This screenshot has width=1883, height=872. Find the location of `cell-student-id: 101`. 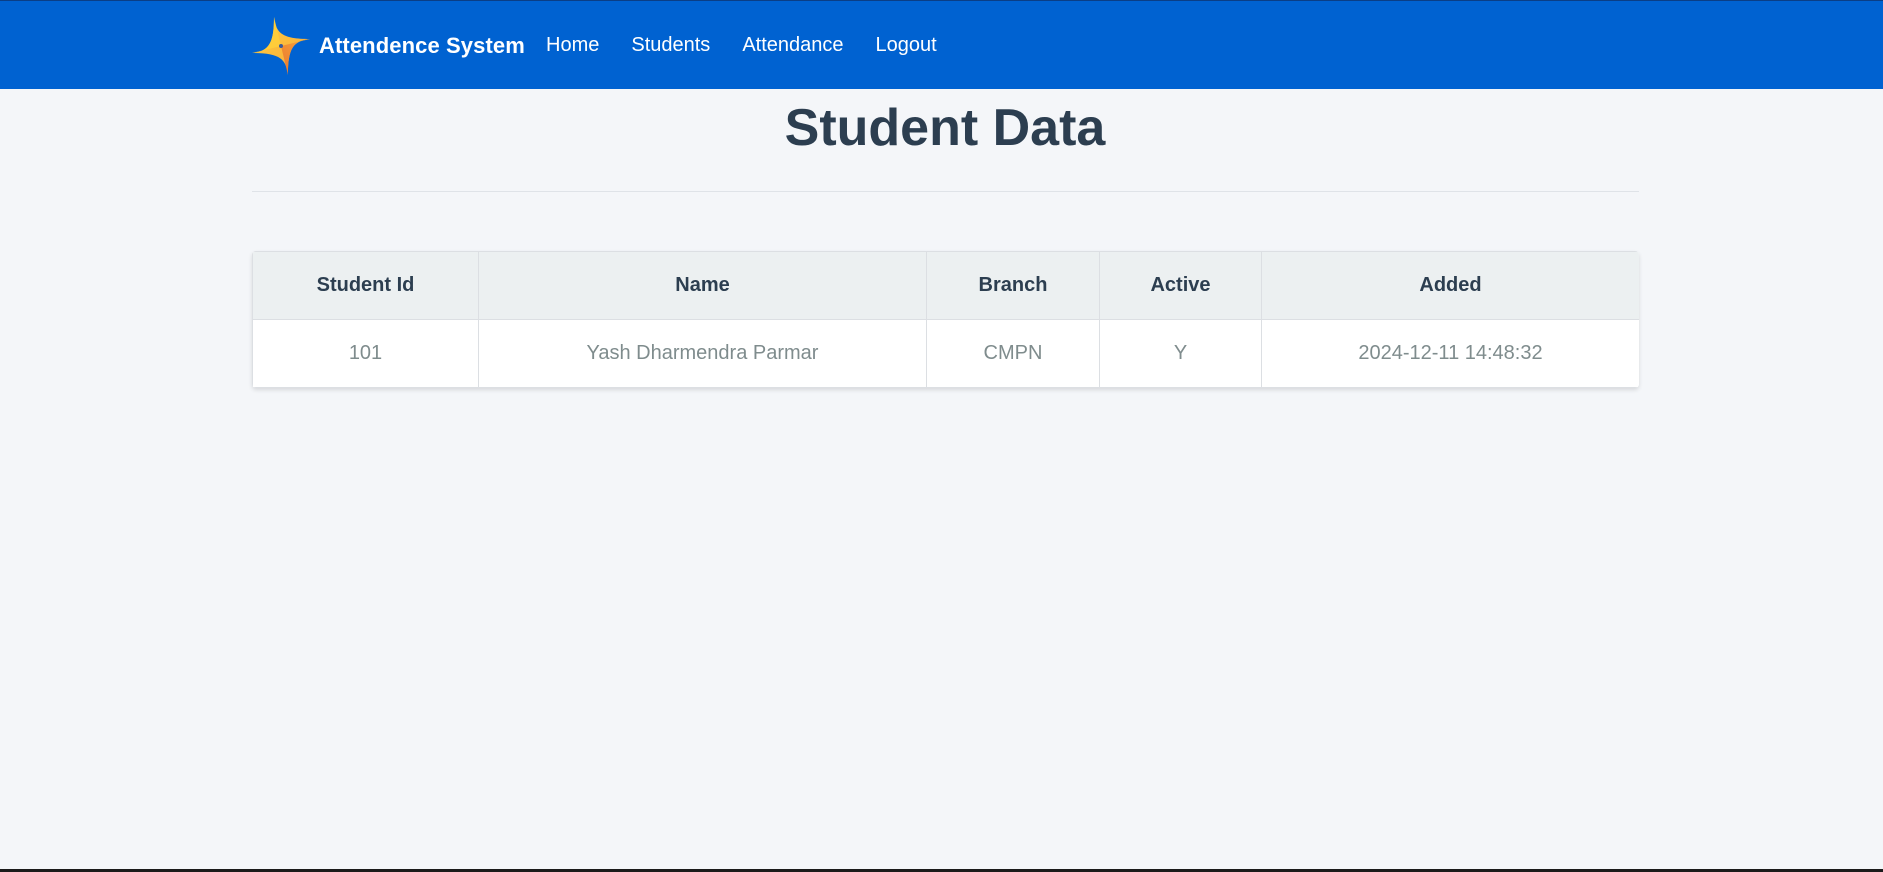

cell-student-id: 101 is located at coordinates (365, 353).